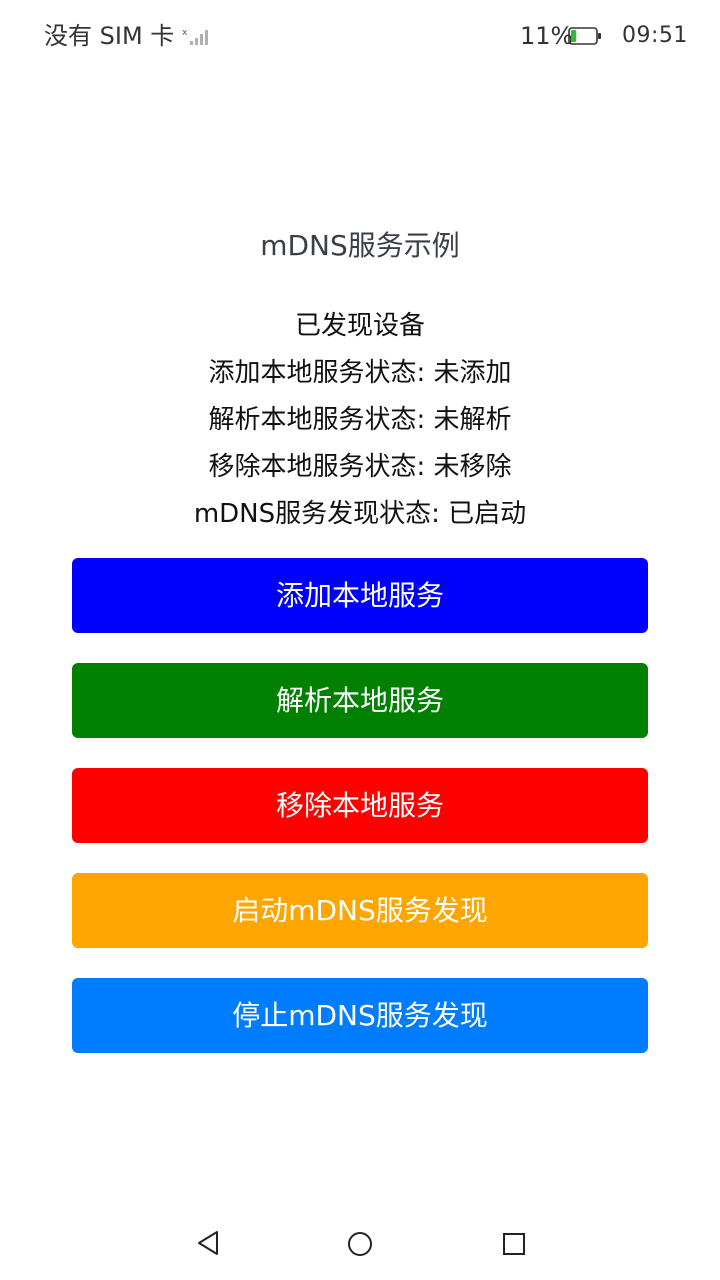 The width and height of the screenshot is (720, 1280). What do you see at coordinates (360, 700) in the screenshot?
I see `resolve-local-service-button: 解析本地服务` at bounding box center [360, 700].